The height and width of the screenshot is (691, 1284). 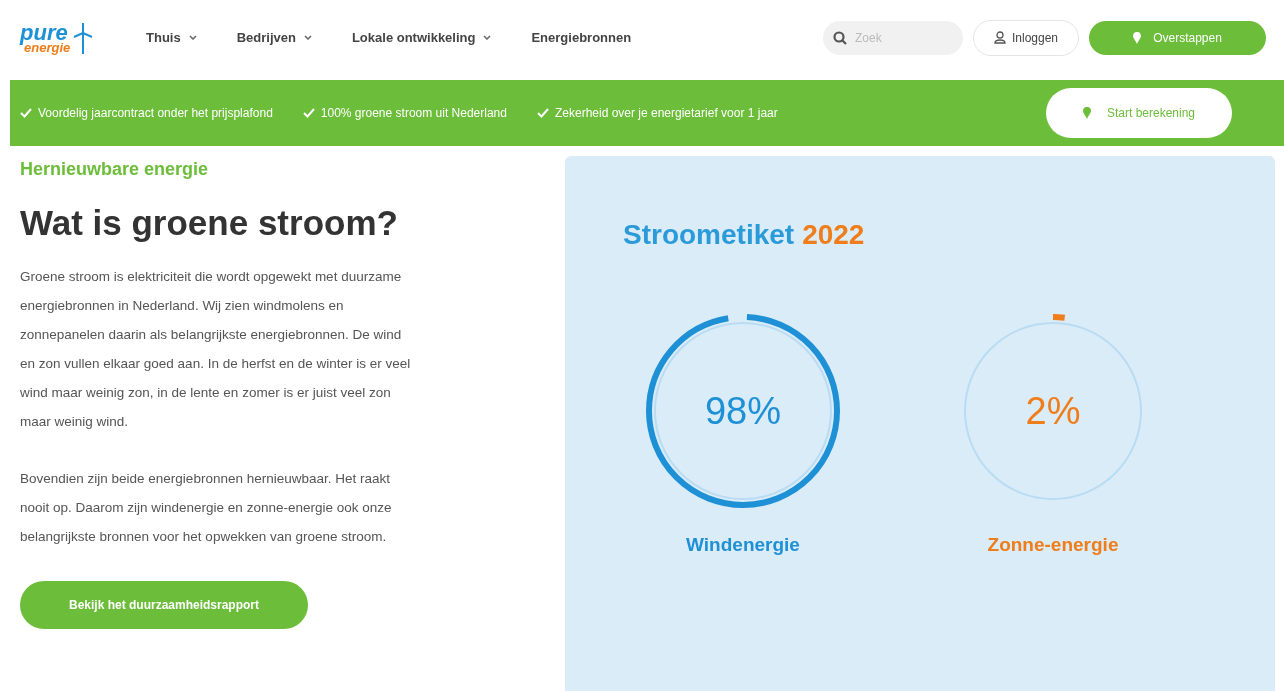 I want to click on usp-text: 100% groene stroom uit Nederland, so click(x=413, y=113).